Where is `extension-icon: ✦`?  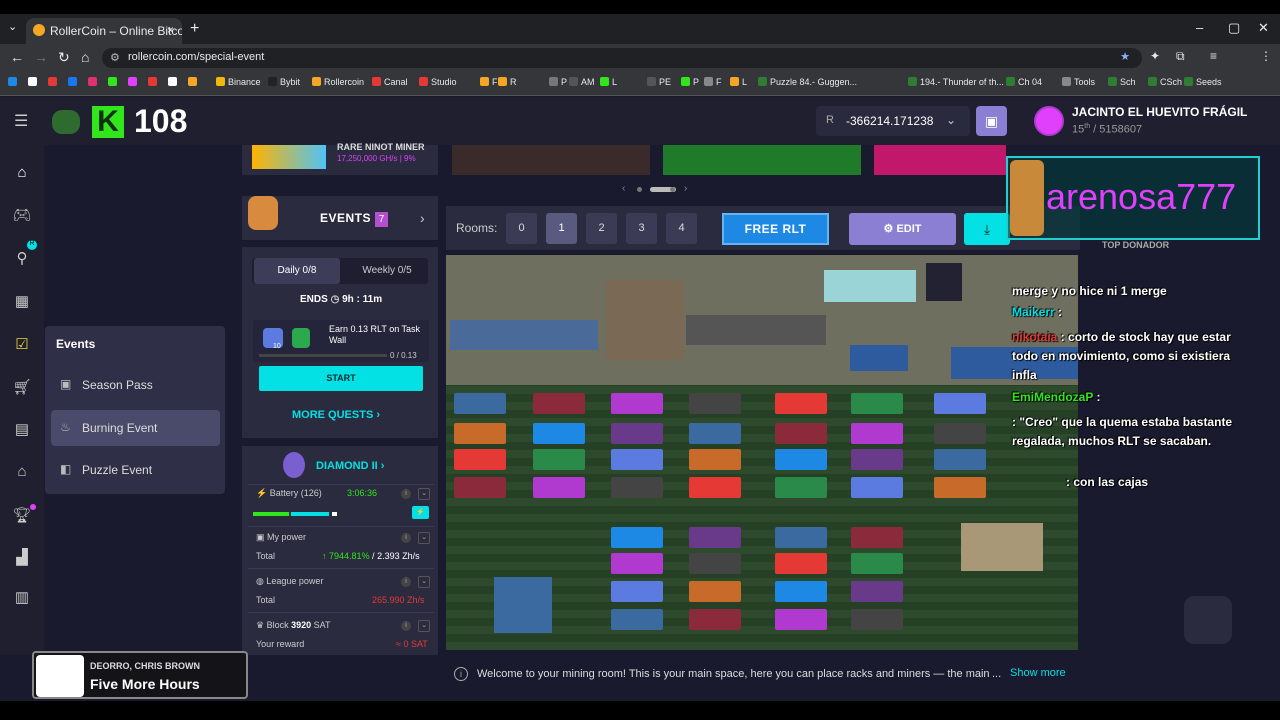
extension-icon: ✦ is located at coordinates (1155, 56).